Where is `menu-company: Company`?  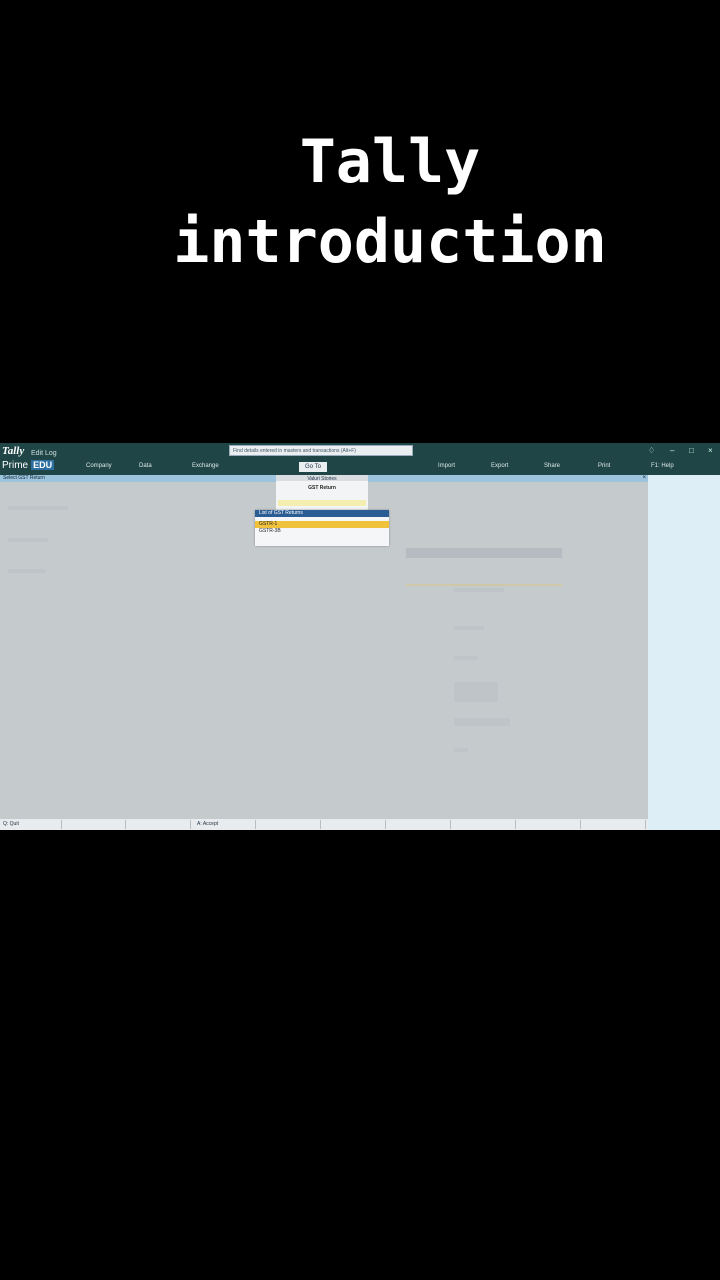
menu-company: Company is located at coordinates (99, 466).